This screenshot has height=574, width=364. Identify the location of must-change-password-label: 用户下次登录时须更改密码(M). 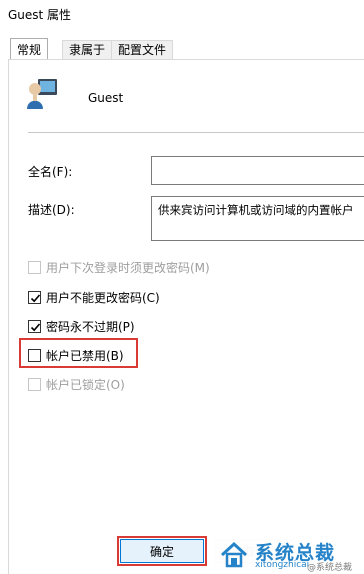
(128, 268).